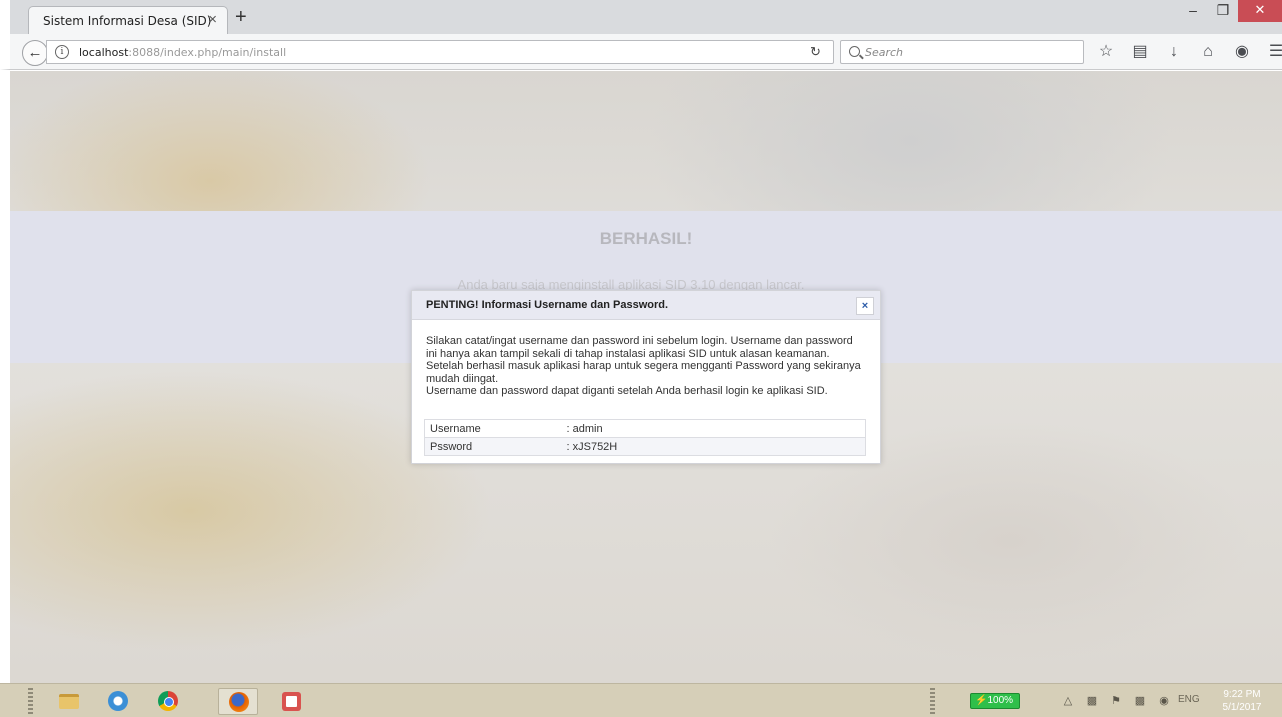  What do you see at coordinates (1140, 52) in the screenshot?
I see `reading-list-icon: ▤` at bounding box center [1140, 52].